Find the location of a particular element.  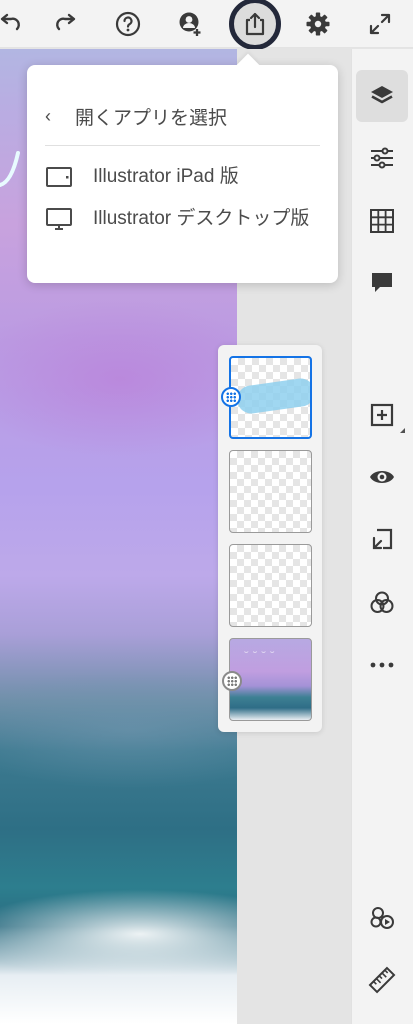

measure-button is located at coordinates (382, 980).